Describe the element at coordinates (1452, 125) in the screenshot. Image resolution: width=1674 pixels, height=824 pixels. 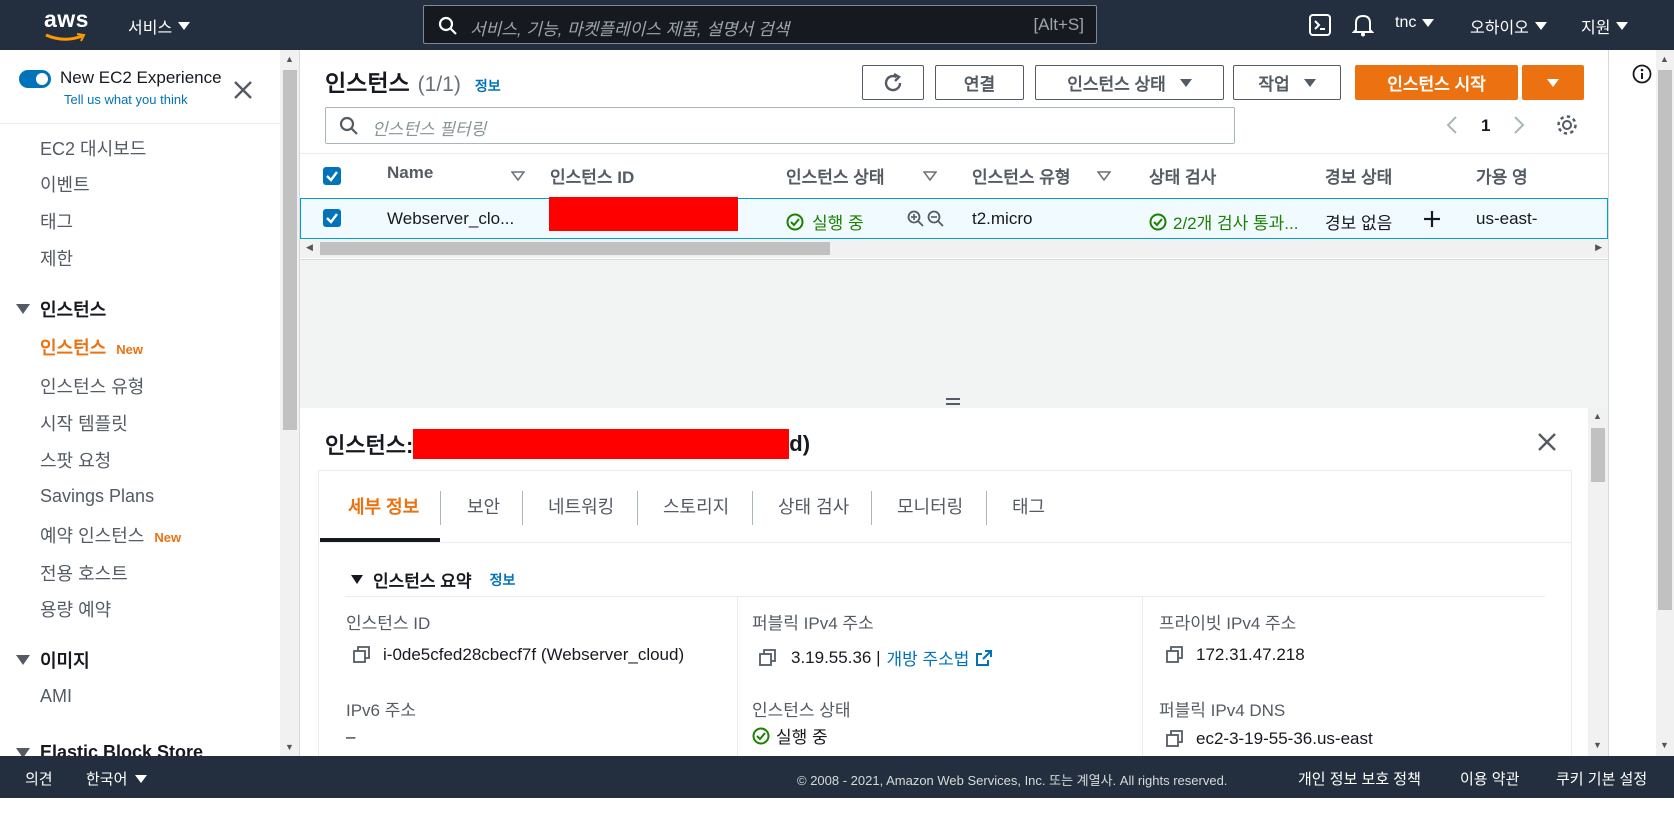
I see `previous-page-icon` at that location.